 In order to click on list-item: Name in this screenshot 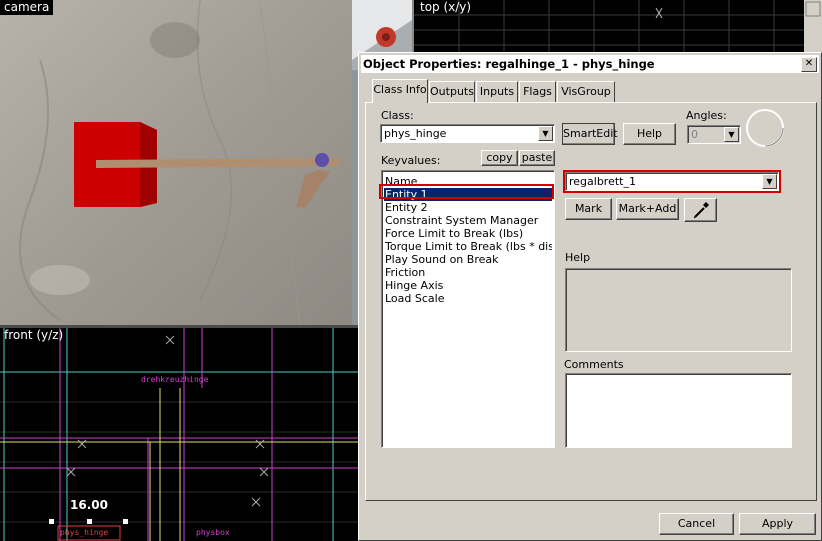, I will do `click(401, 181)`.